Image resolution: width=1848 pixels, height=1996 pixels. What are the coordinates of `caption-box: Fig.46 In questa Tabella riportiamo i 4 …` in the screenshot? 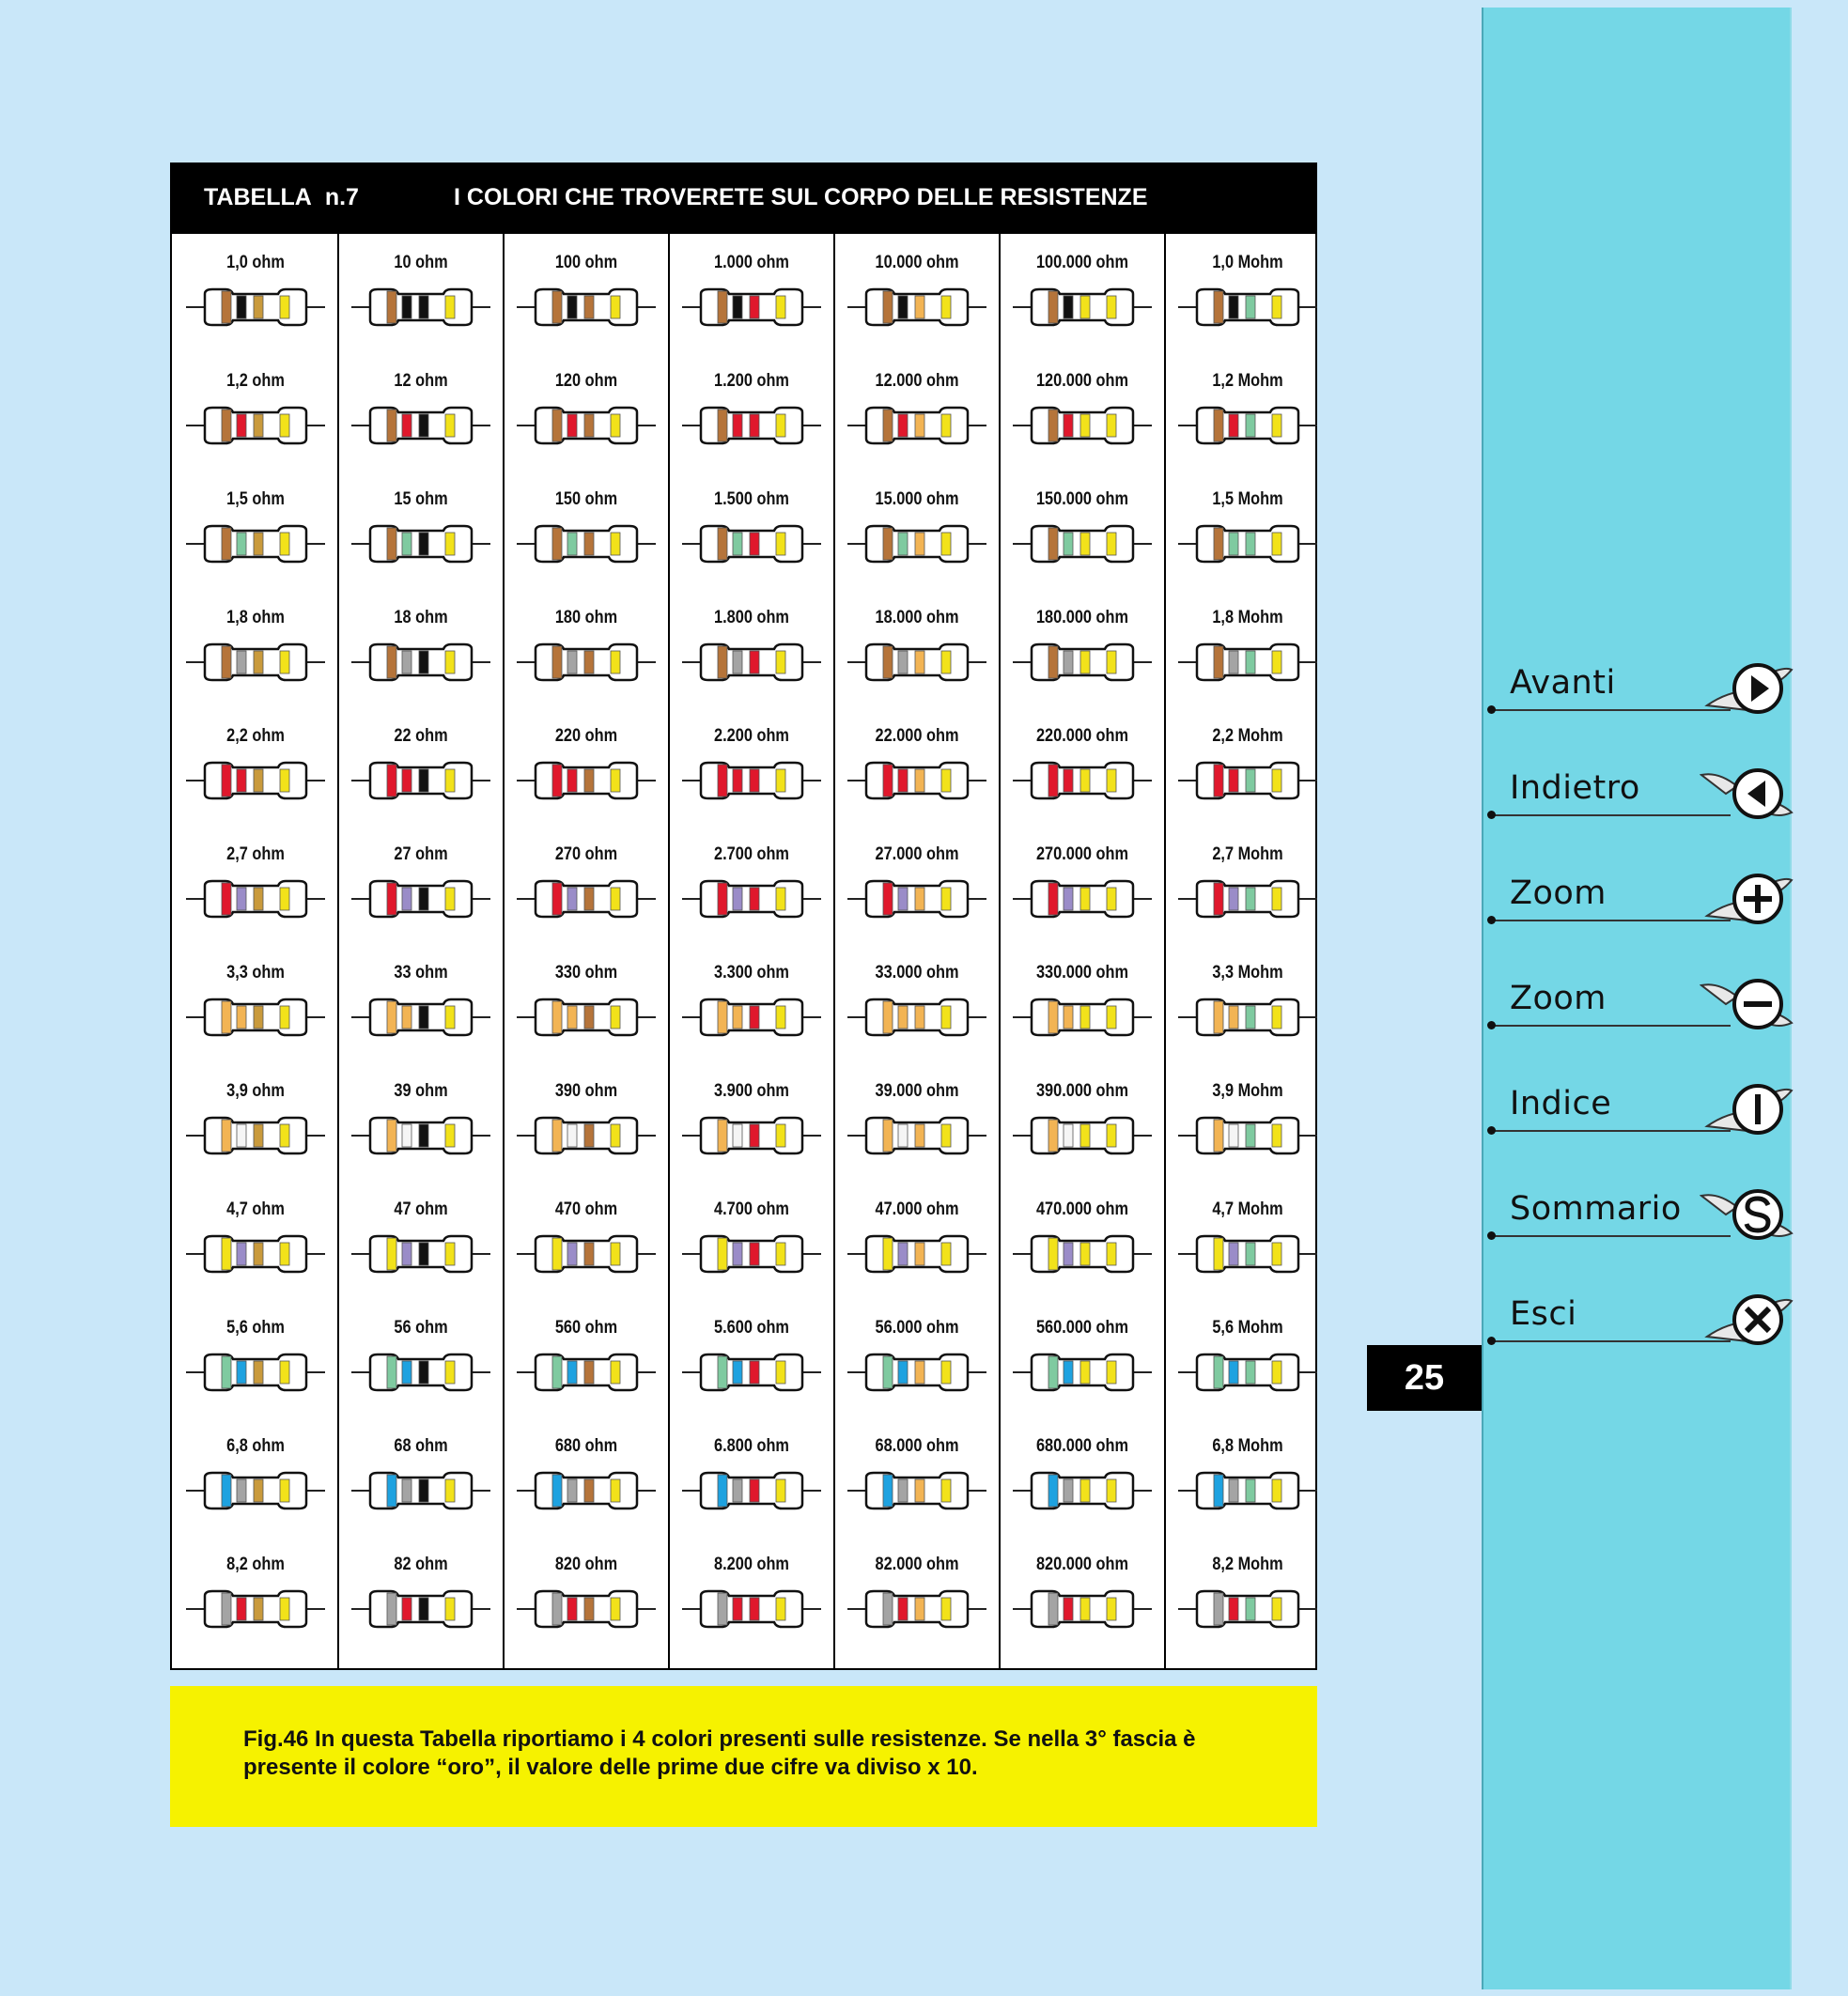 It's located at (743, 1756).